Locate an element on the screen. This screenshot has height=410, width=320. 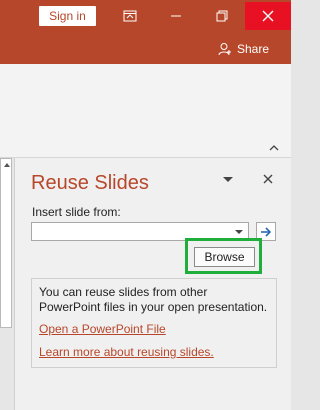
pane-options-dropdown-icon is located at coordinates (228, 179).